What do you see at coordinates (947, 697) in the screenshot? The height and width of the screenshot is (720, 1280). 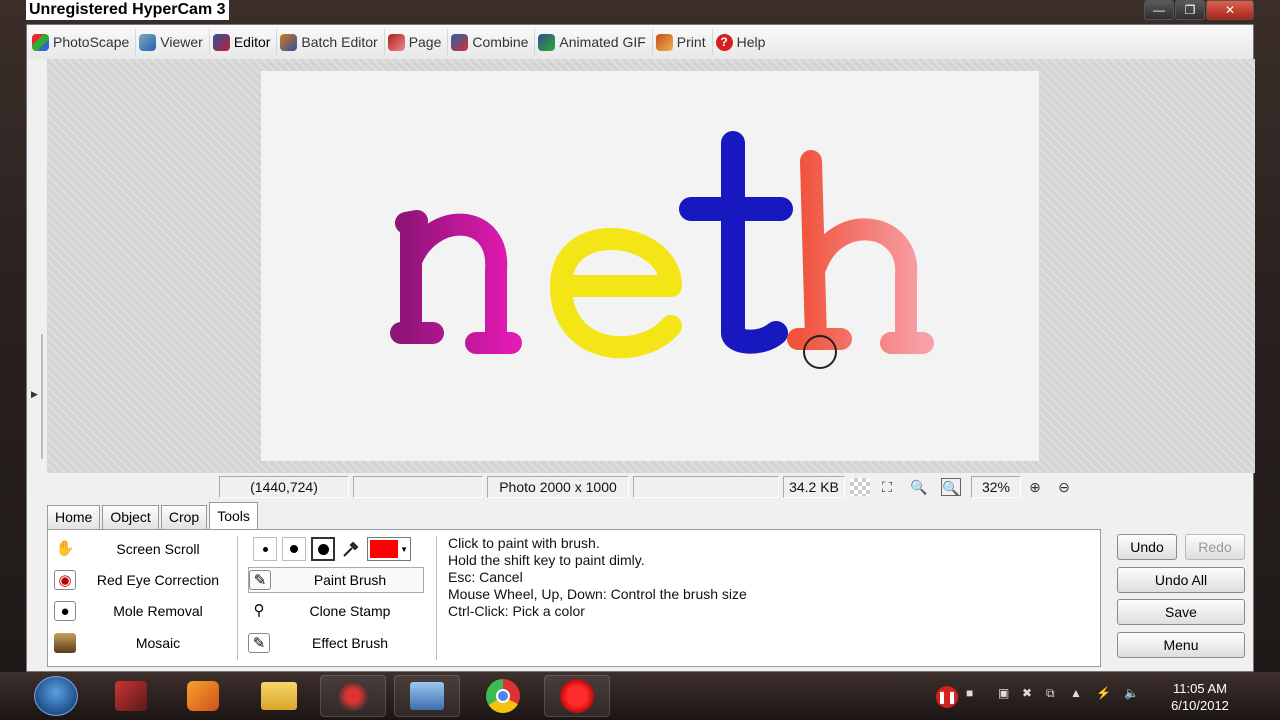 I see `pause-recording-icon: ❚❚` at bounding box center [947, 697].